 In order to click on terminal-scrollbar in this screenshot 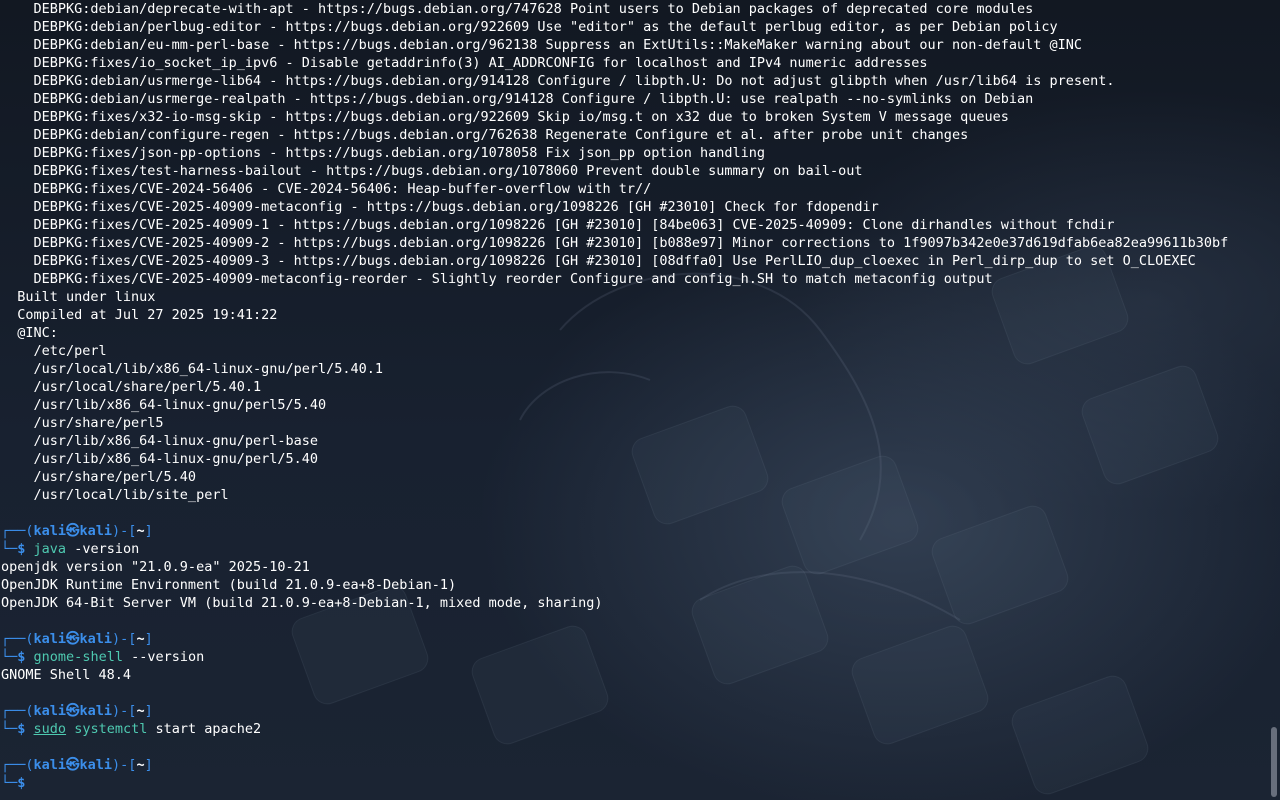, I will do `click(1274, 400)`.